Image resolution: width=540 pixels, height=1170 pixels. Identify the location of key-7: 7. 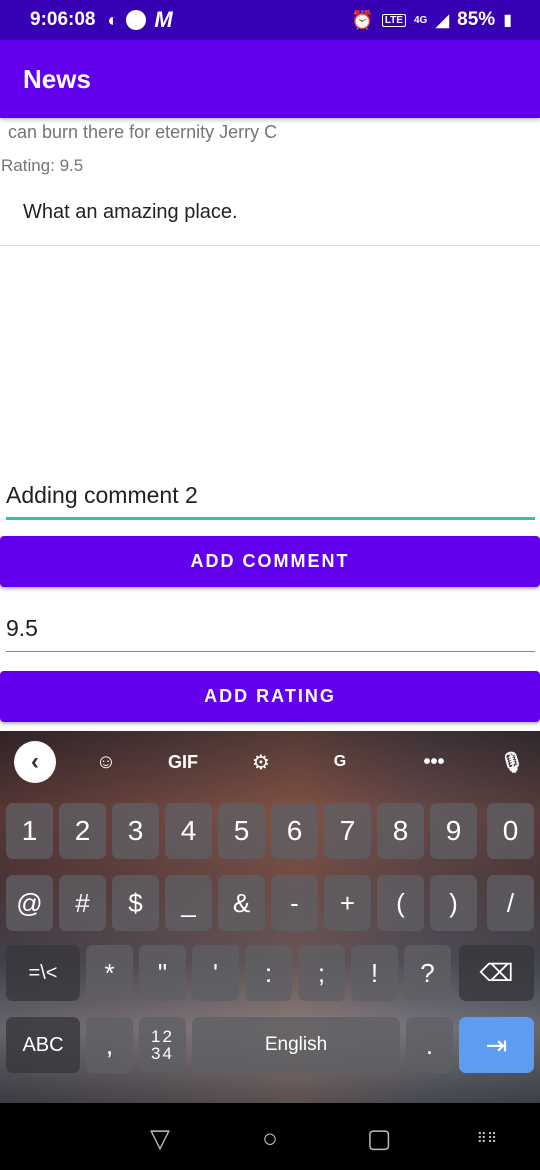
(347, 831).